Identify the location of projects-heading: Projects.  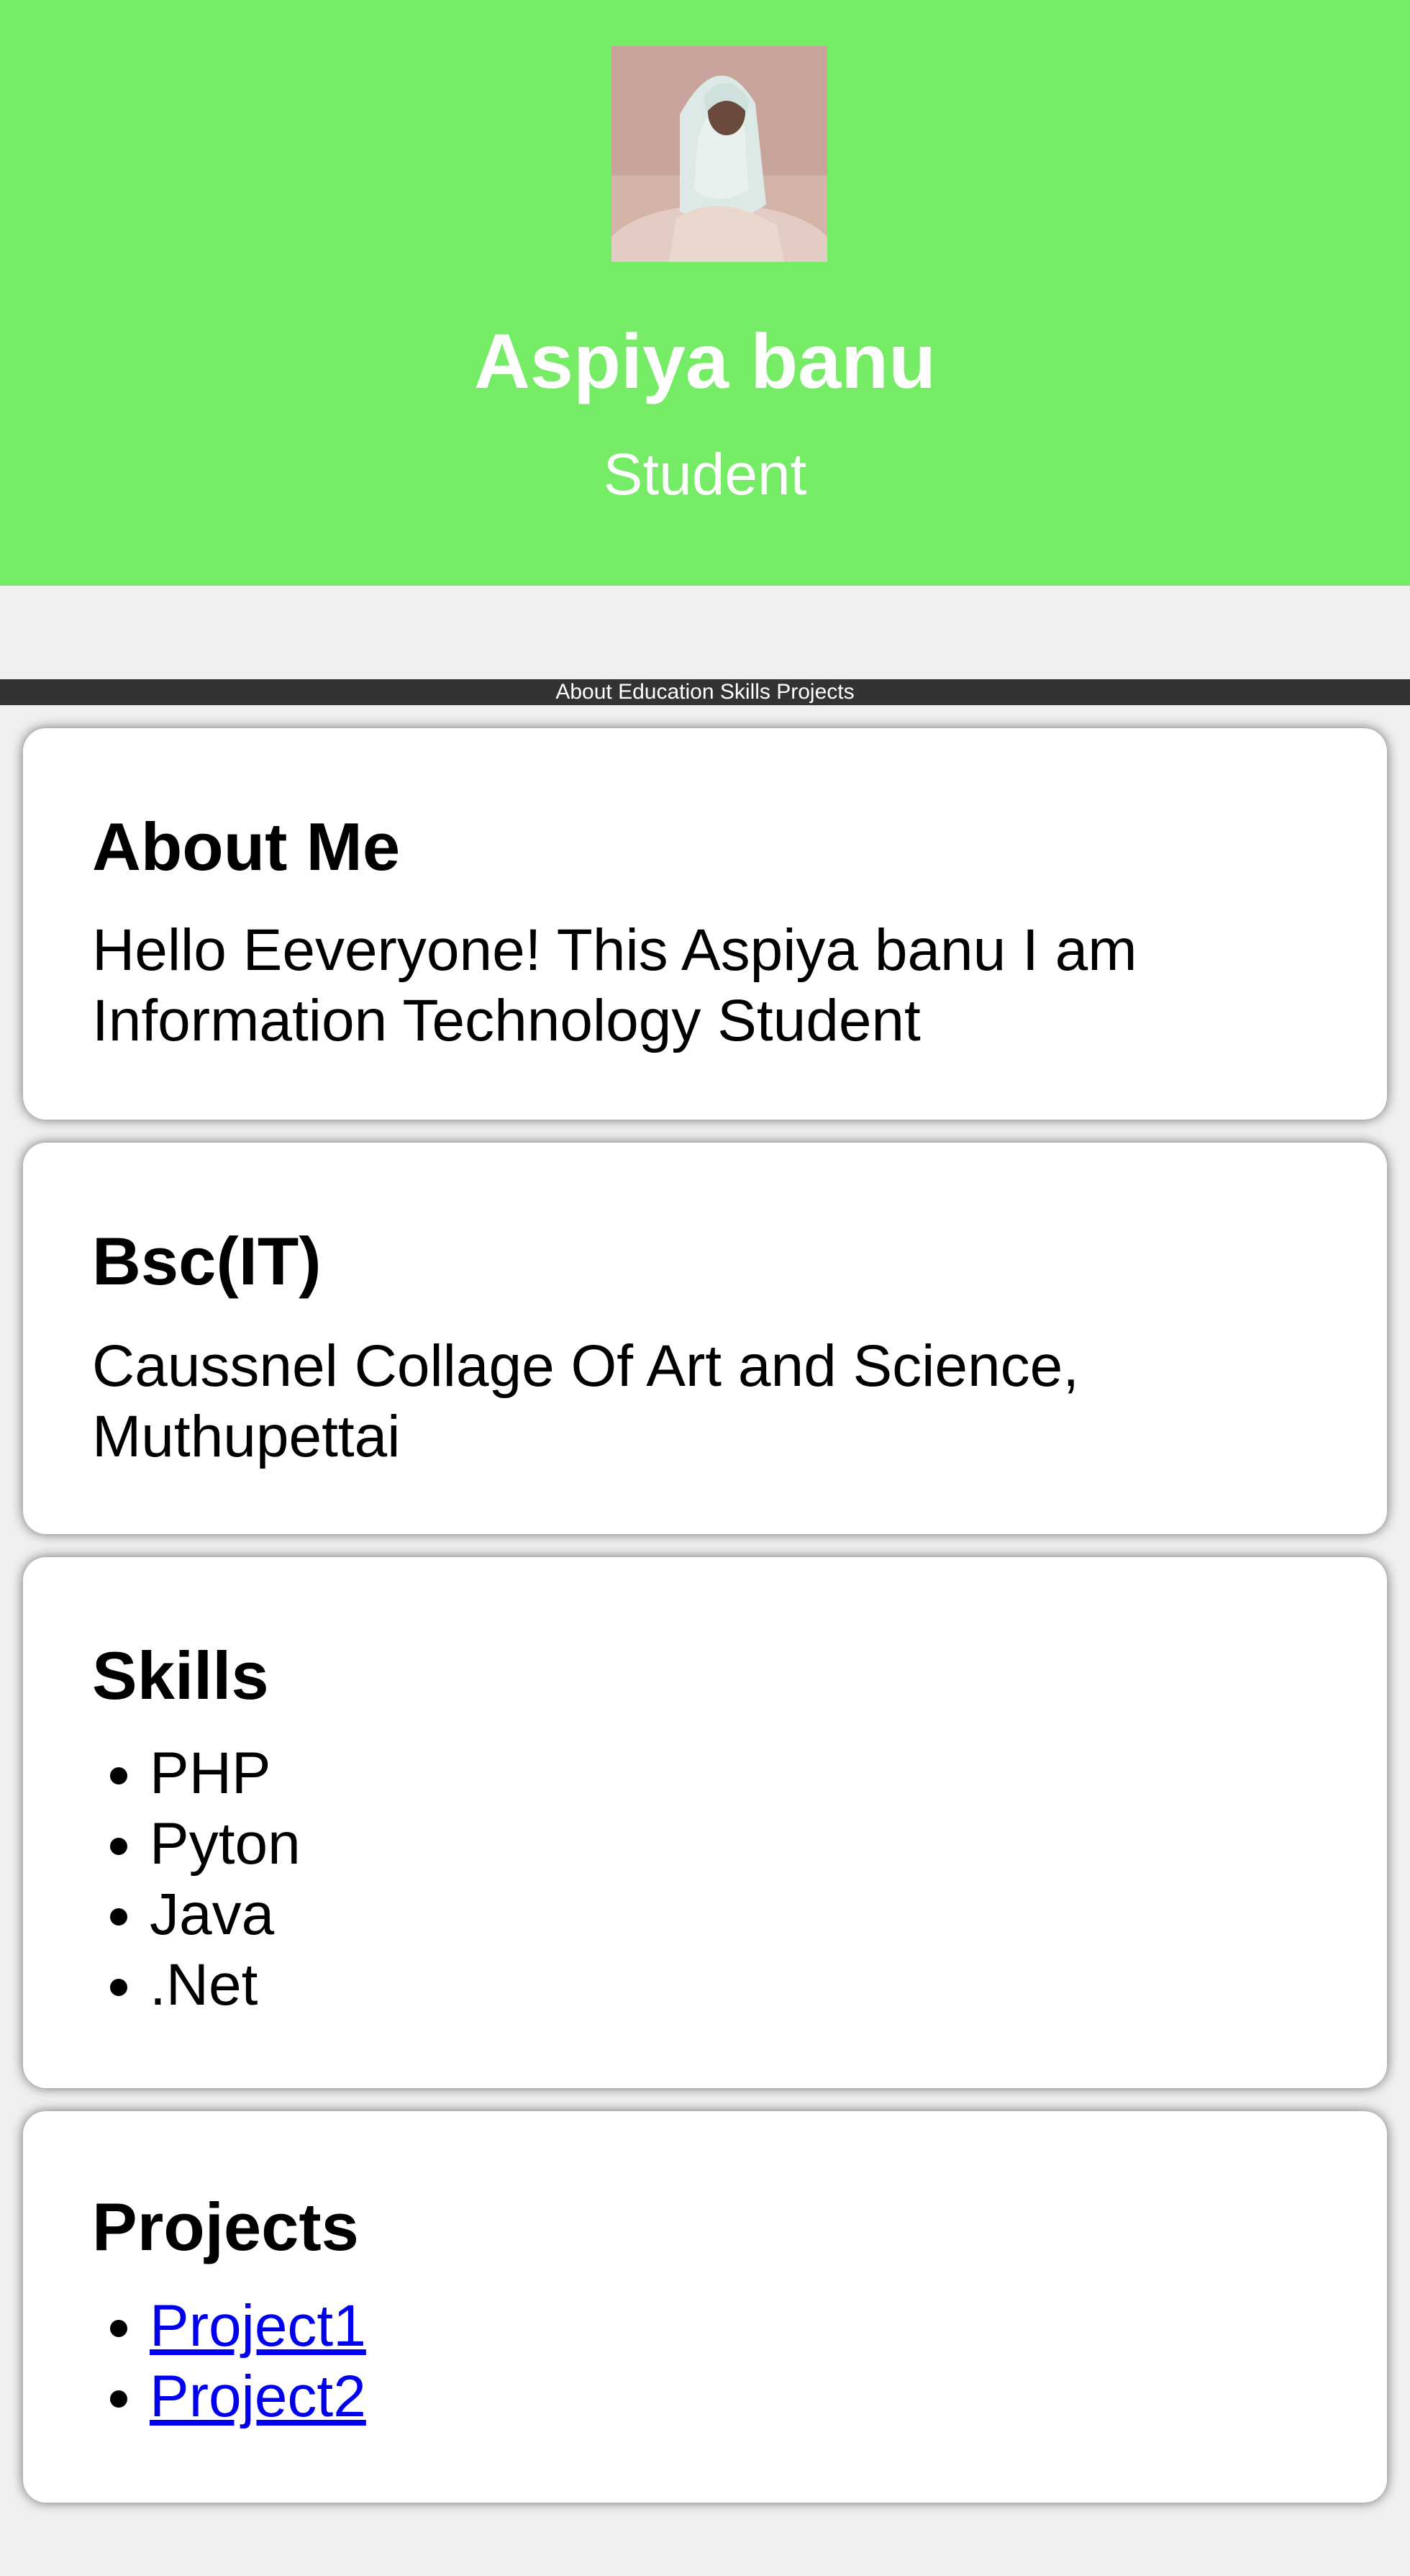
(225, 2226).